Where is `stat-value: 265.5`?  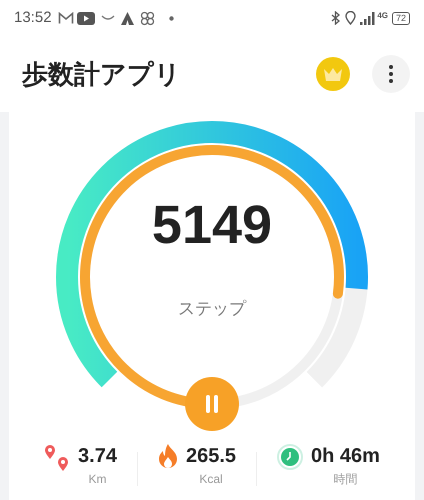 stat-value: 265.5 is located at coordinates (211, 456).